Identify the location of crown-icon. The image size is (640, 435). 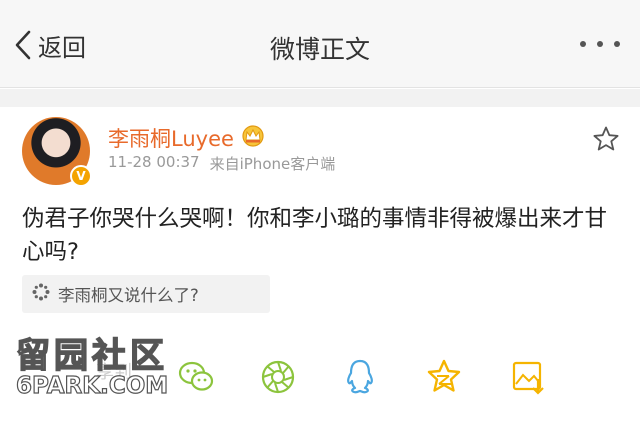
(253, 138).